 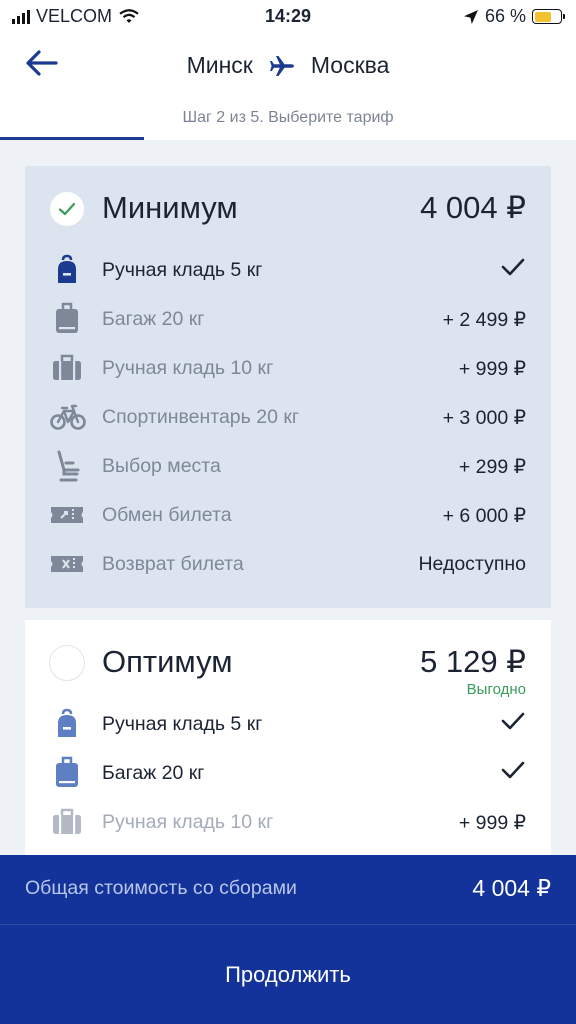 What do you see at coordinates (67, 515) in the screenshot?
I see `ticket-exchange-icon` at bounding box center [67, 515].